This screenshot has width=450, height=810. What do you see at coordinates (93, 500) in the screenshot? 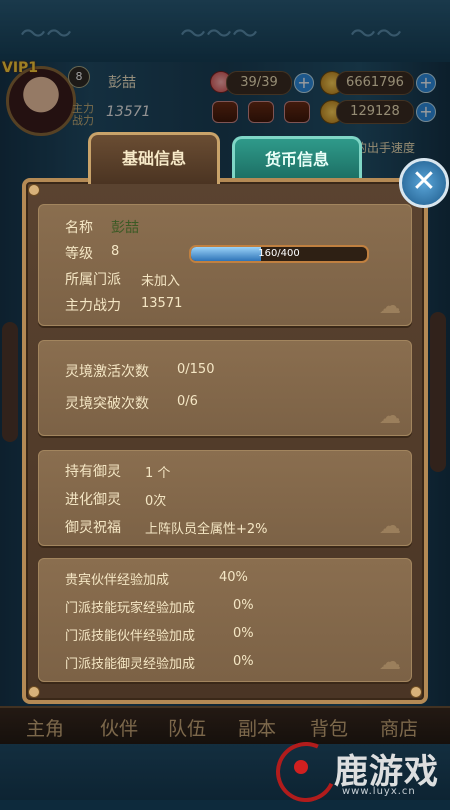
I see `spirit-evolve-label: 进化御灵` at bounding box center [93, 500].